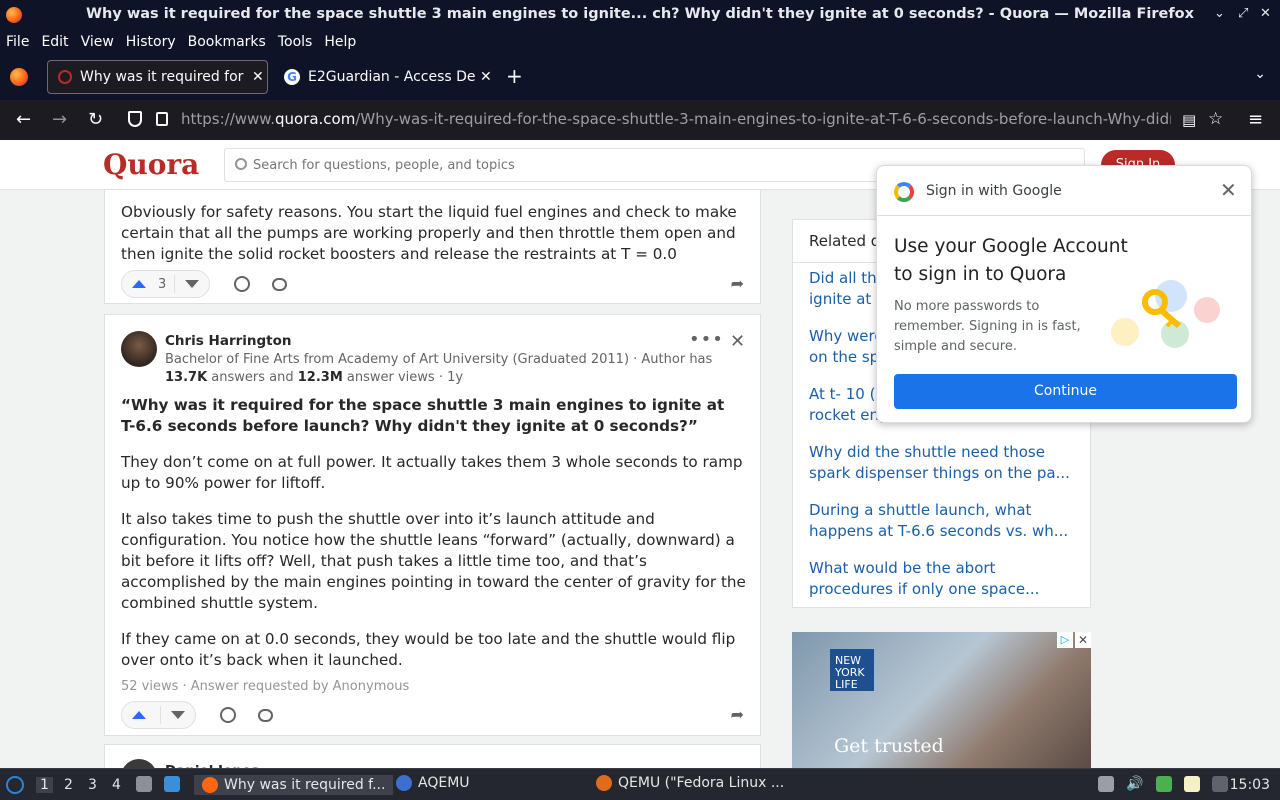 This screenshot has width=1280, height=800. What do you see at coordinates (852, 670) in the screenshot?
I see `ad-logo: NEW YORK LIFE` at bounding box center [852, 670].